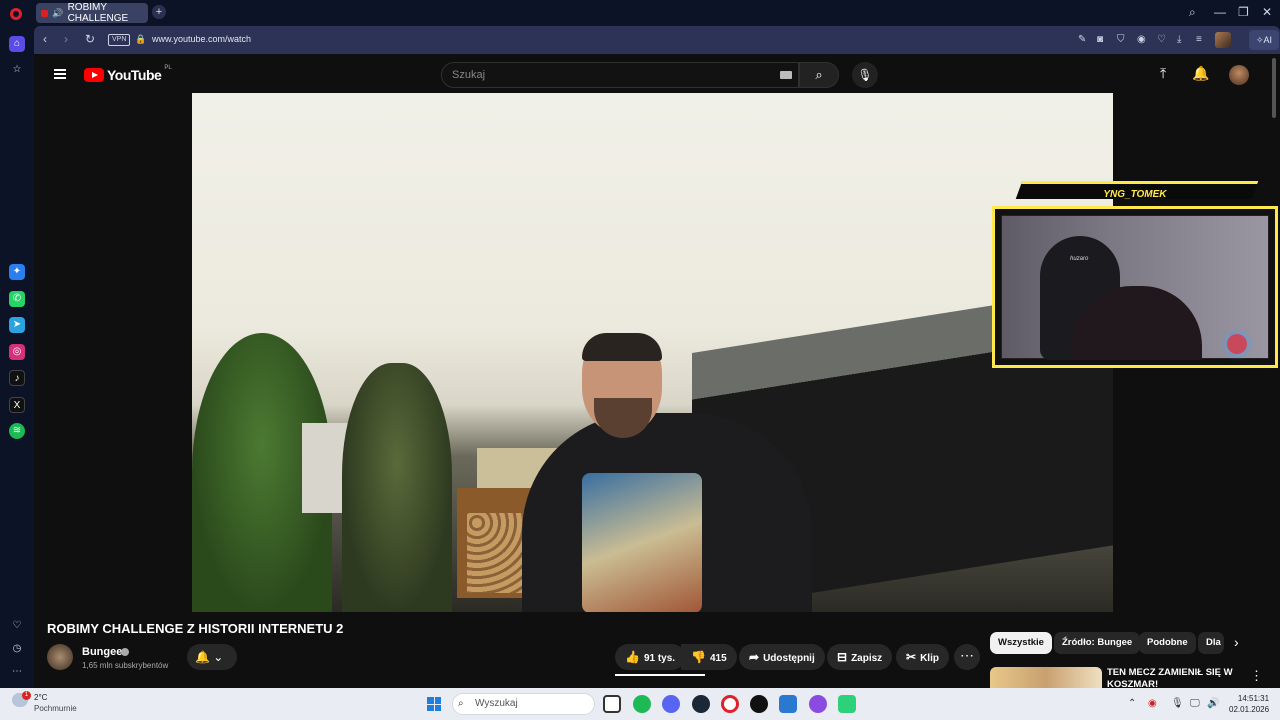 Image resolution: width=1280 pixels, height=720 pixels. Describe the element at coordinates (45, 13) in the screenshot. I see `youtube-favicon-icon` at that location.